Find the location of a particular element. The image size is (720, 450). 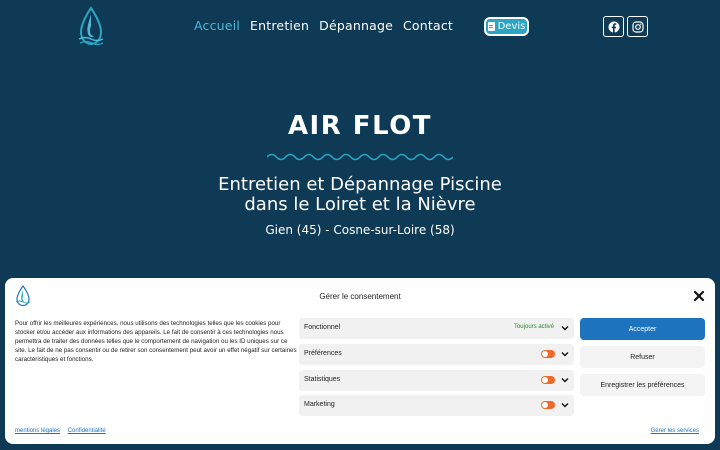

category-statistiques: Statistiques is located at coordinates (436, 380).